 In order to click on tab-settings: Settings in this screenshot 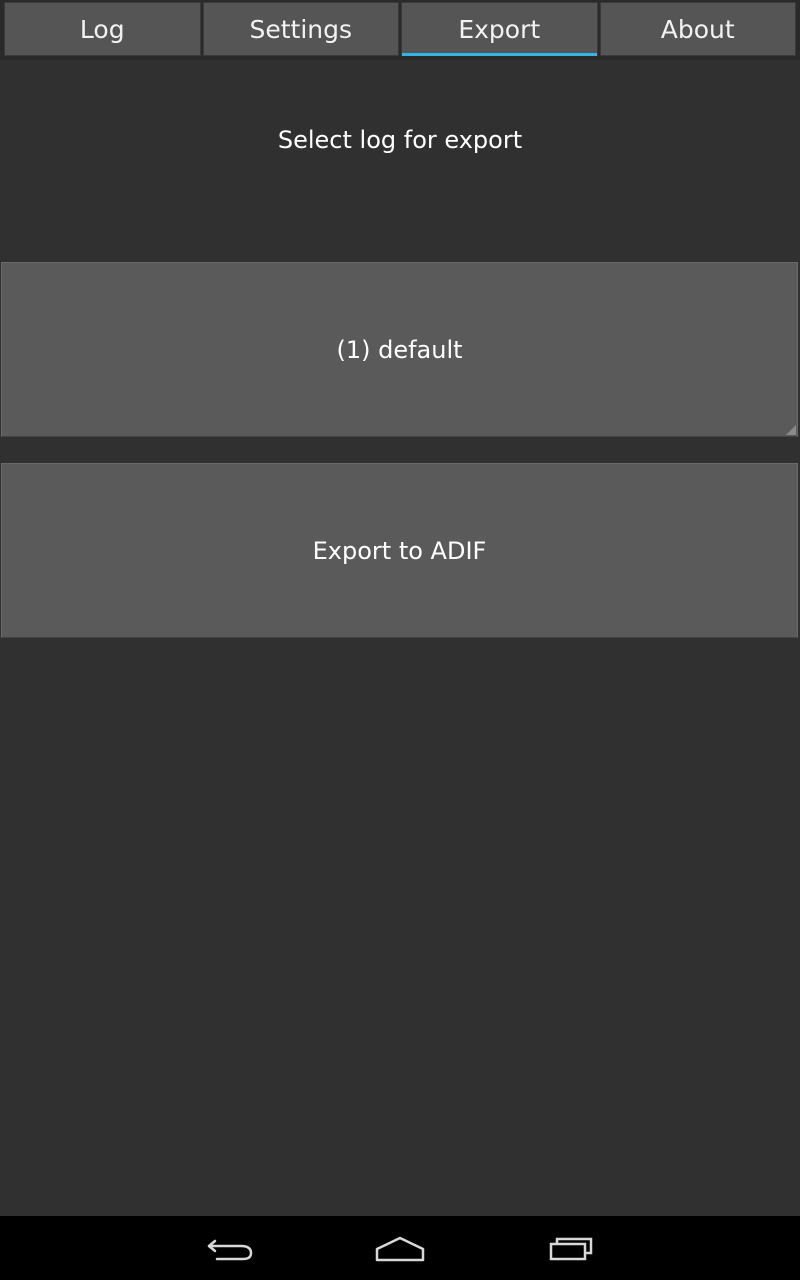, I will do `click(300, 29)`.